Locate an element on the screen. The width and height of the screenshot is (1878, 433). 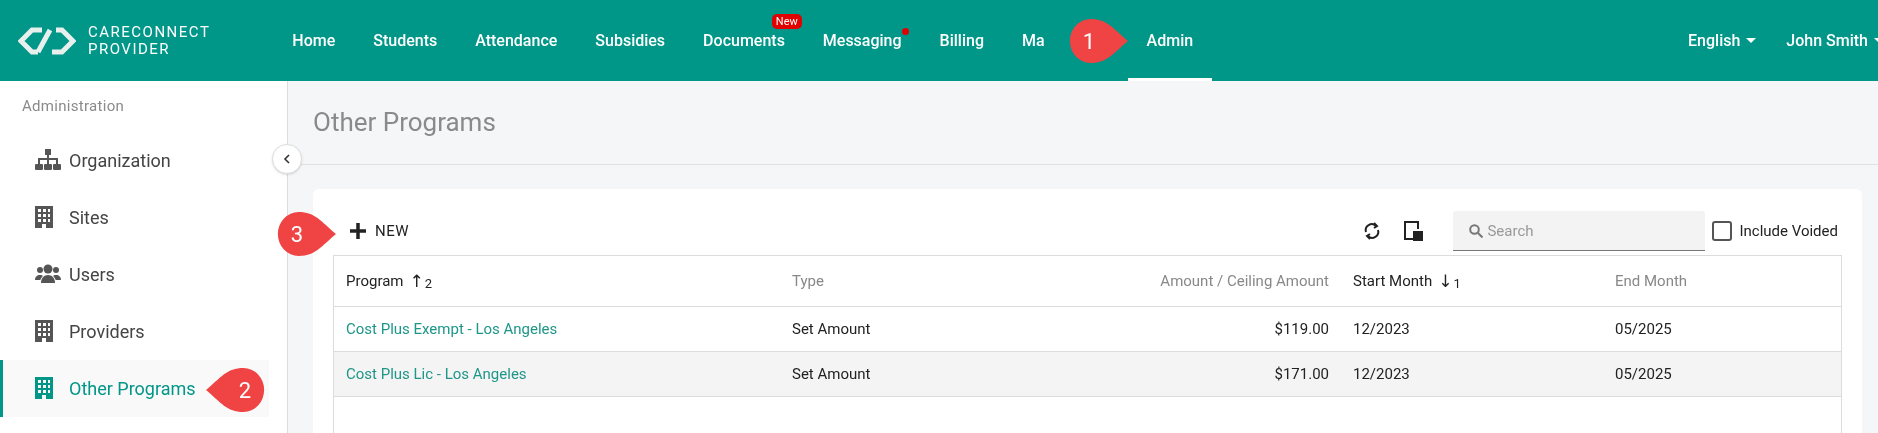
checkbox-label: Include Voided is located at coordinates (1788, 231).